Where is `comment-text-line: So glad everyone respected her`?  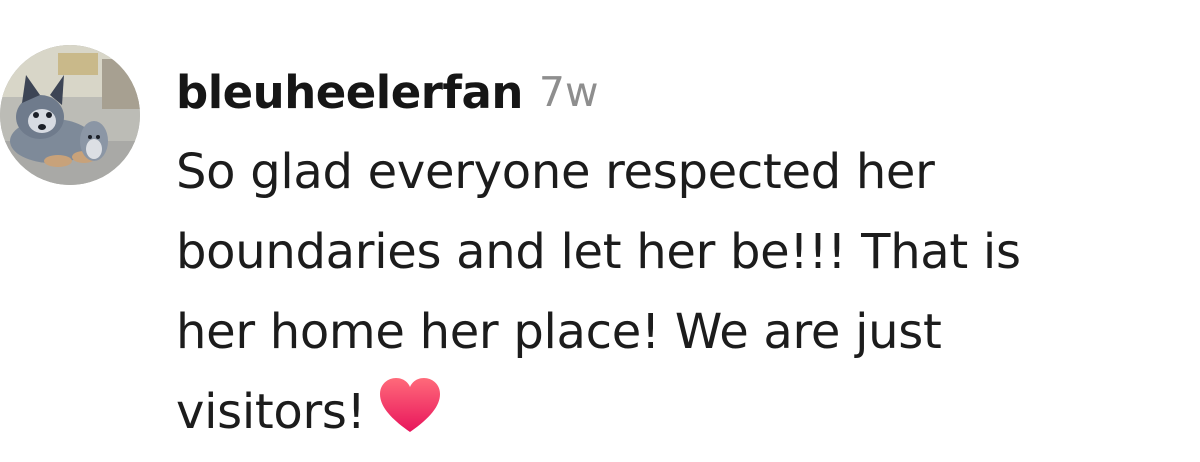
comment-text-line: So glad everyone respected her is located at coordinates (555, 172).